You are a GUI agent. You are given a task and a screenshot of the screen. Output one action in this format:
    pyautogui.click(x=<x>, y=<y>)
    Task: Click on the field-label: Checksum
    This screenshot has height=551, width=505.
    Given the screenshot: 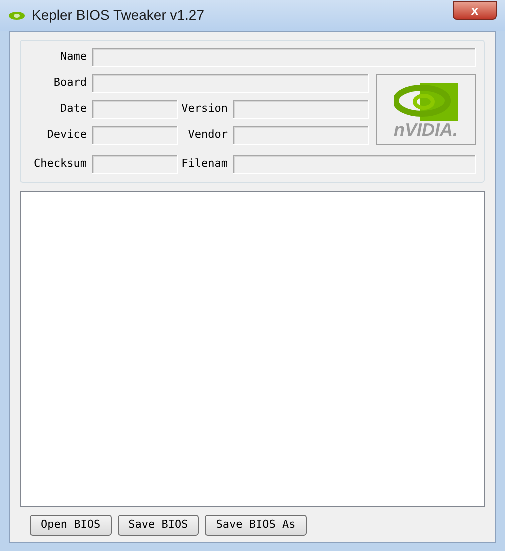 What is the action you would take?
    pyautogui.click(x=60, y=164)
    